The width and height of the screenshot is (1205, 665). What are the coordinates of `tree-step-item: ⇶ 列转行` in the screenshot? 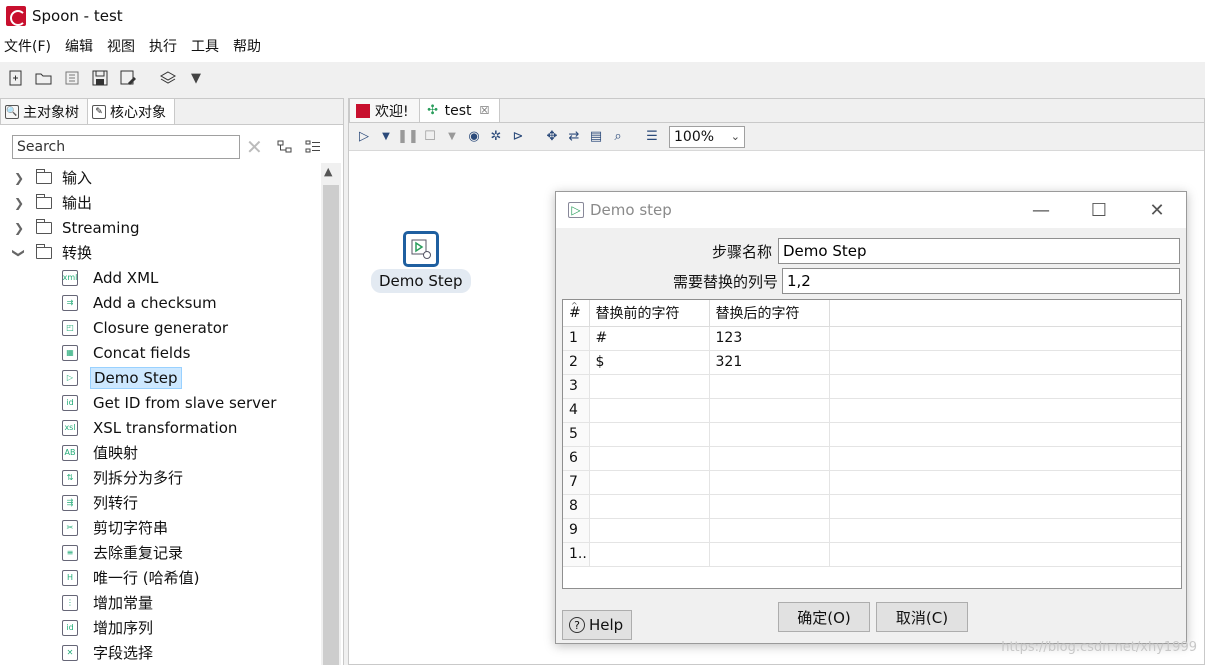 It's located at (160, 502).